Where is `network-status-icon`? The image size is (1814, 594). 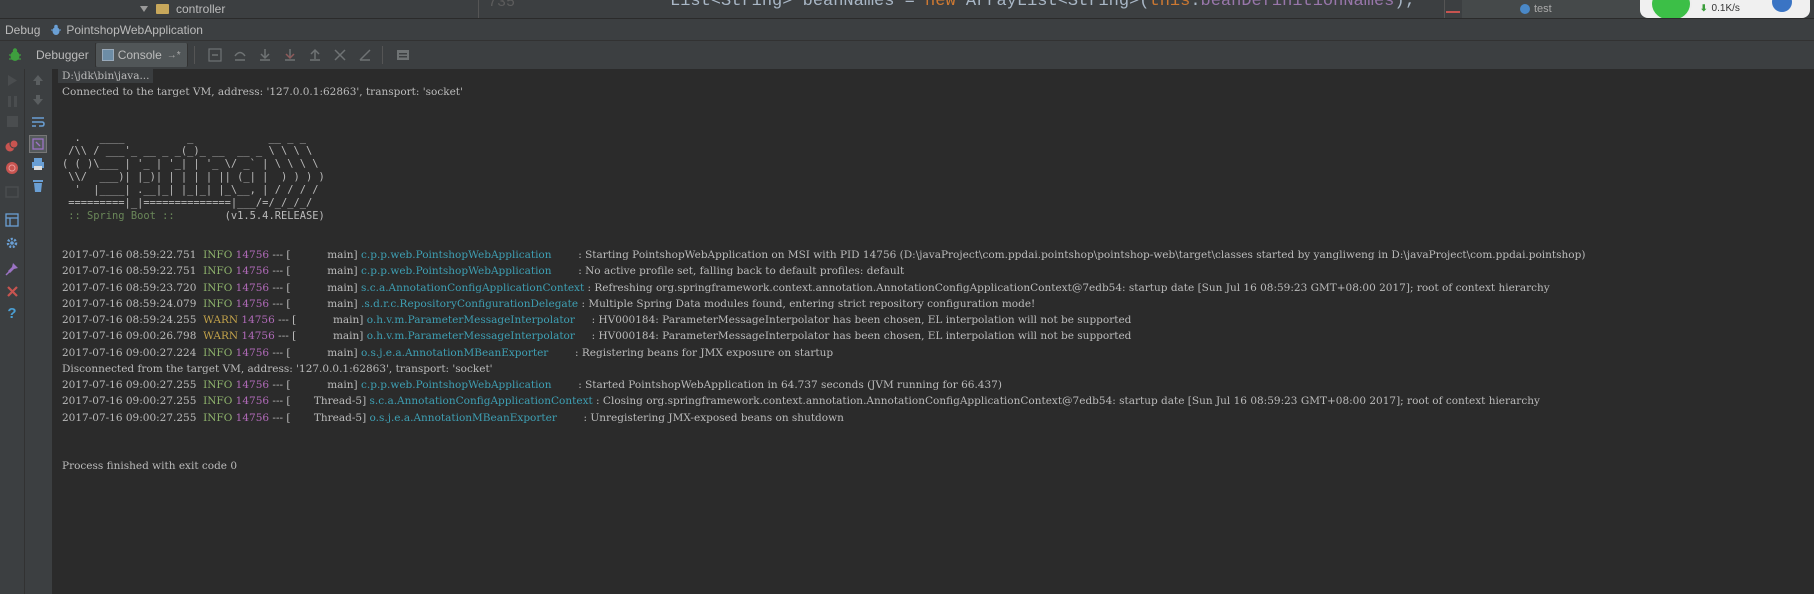 network-status-icon is located at coordinates (1671, 9).